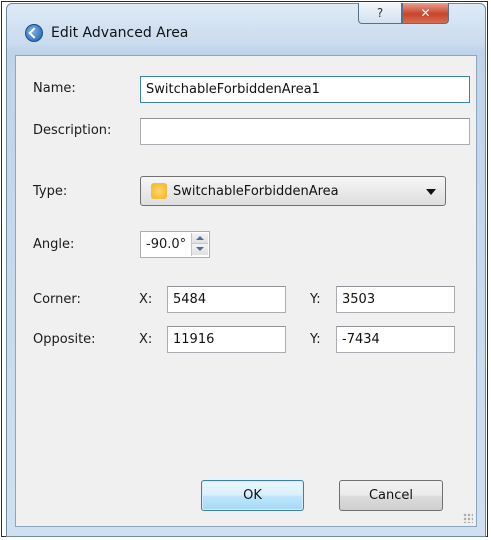  Describe the element at coordinates (146, 299) in the screenshot. I see `corner-x-label: X:` at that location.